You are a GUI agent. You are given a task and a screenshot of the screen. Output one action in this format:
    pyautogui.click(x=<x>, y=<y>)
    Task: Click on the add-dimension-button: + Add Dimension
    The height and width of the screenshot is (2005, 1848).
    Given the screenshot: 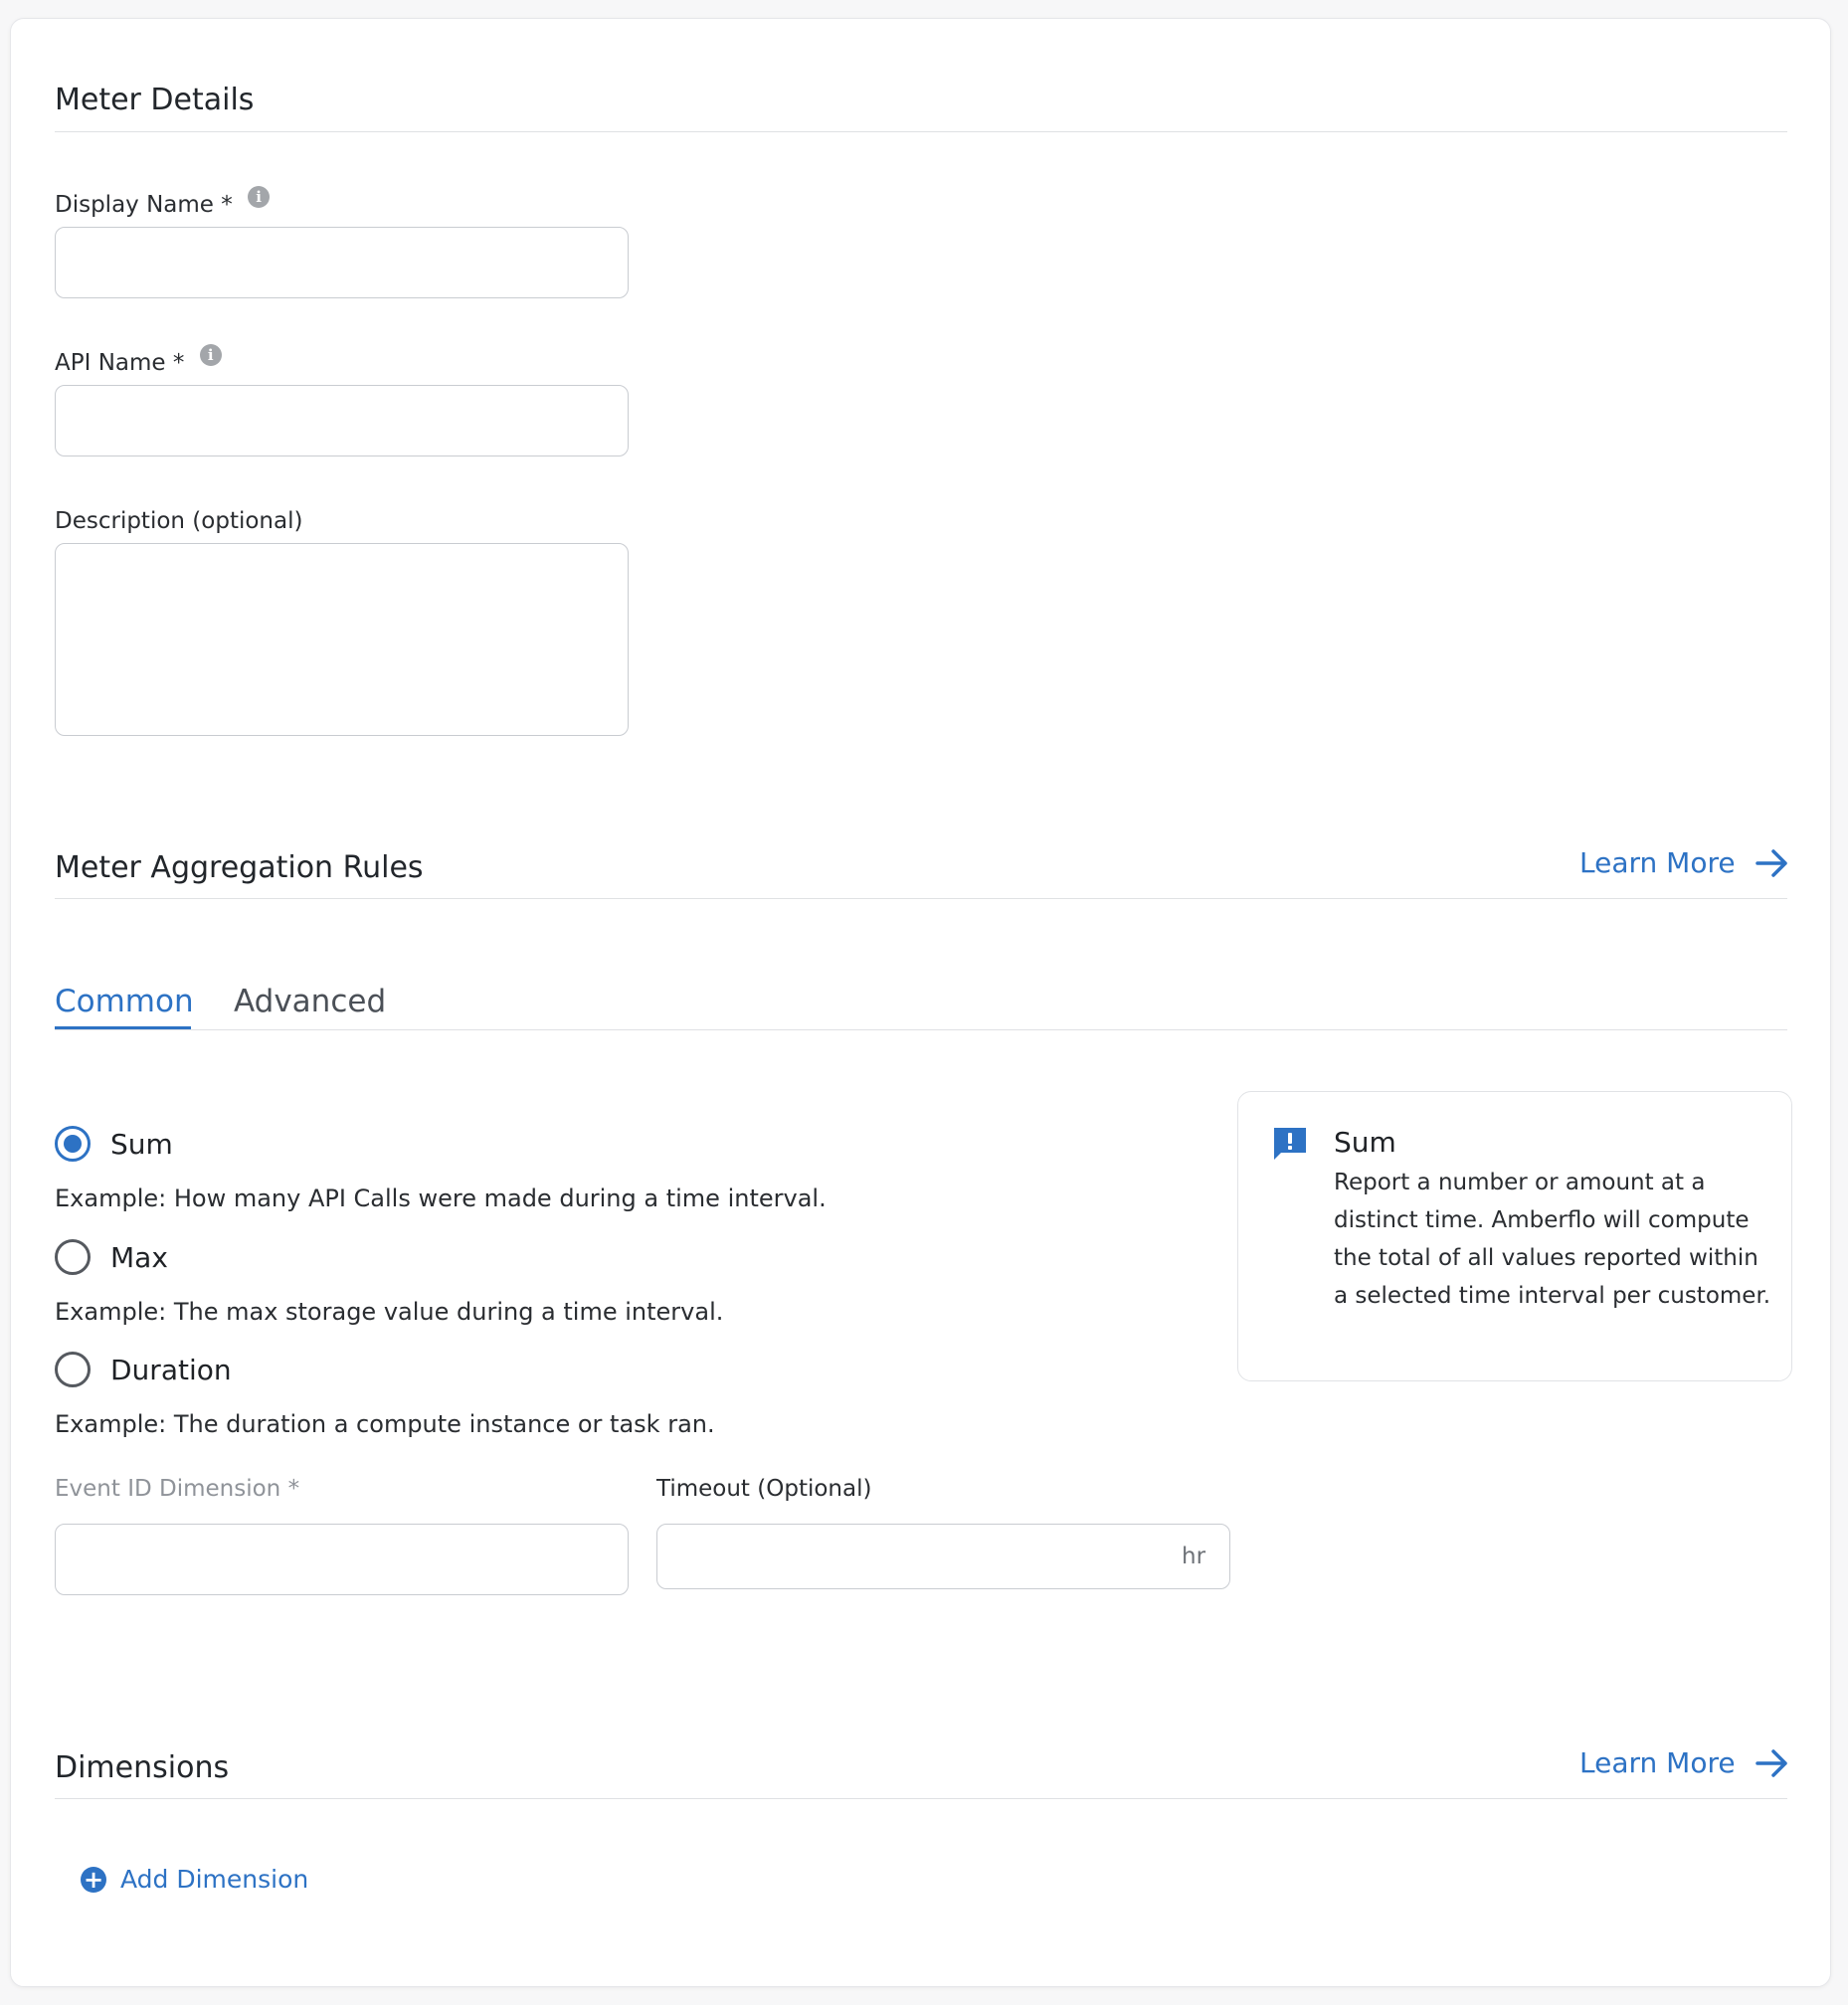 What is the action you would take?
    pyautogui.click(x=194, y=1880)
    